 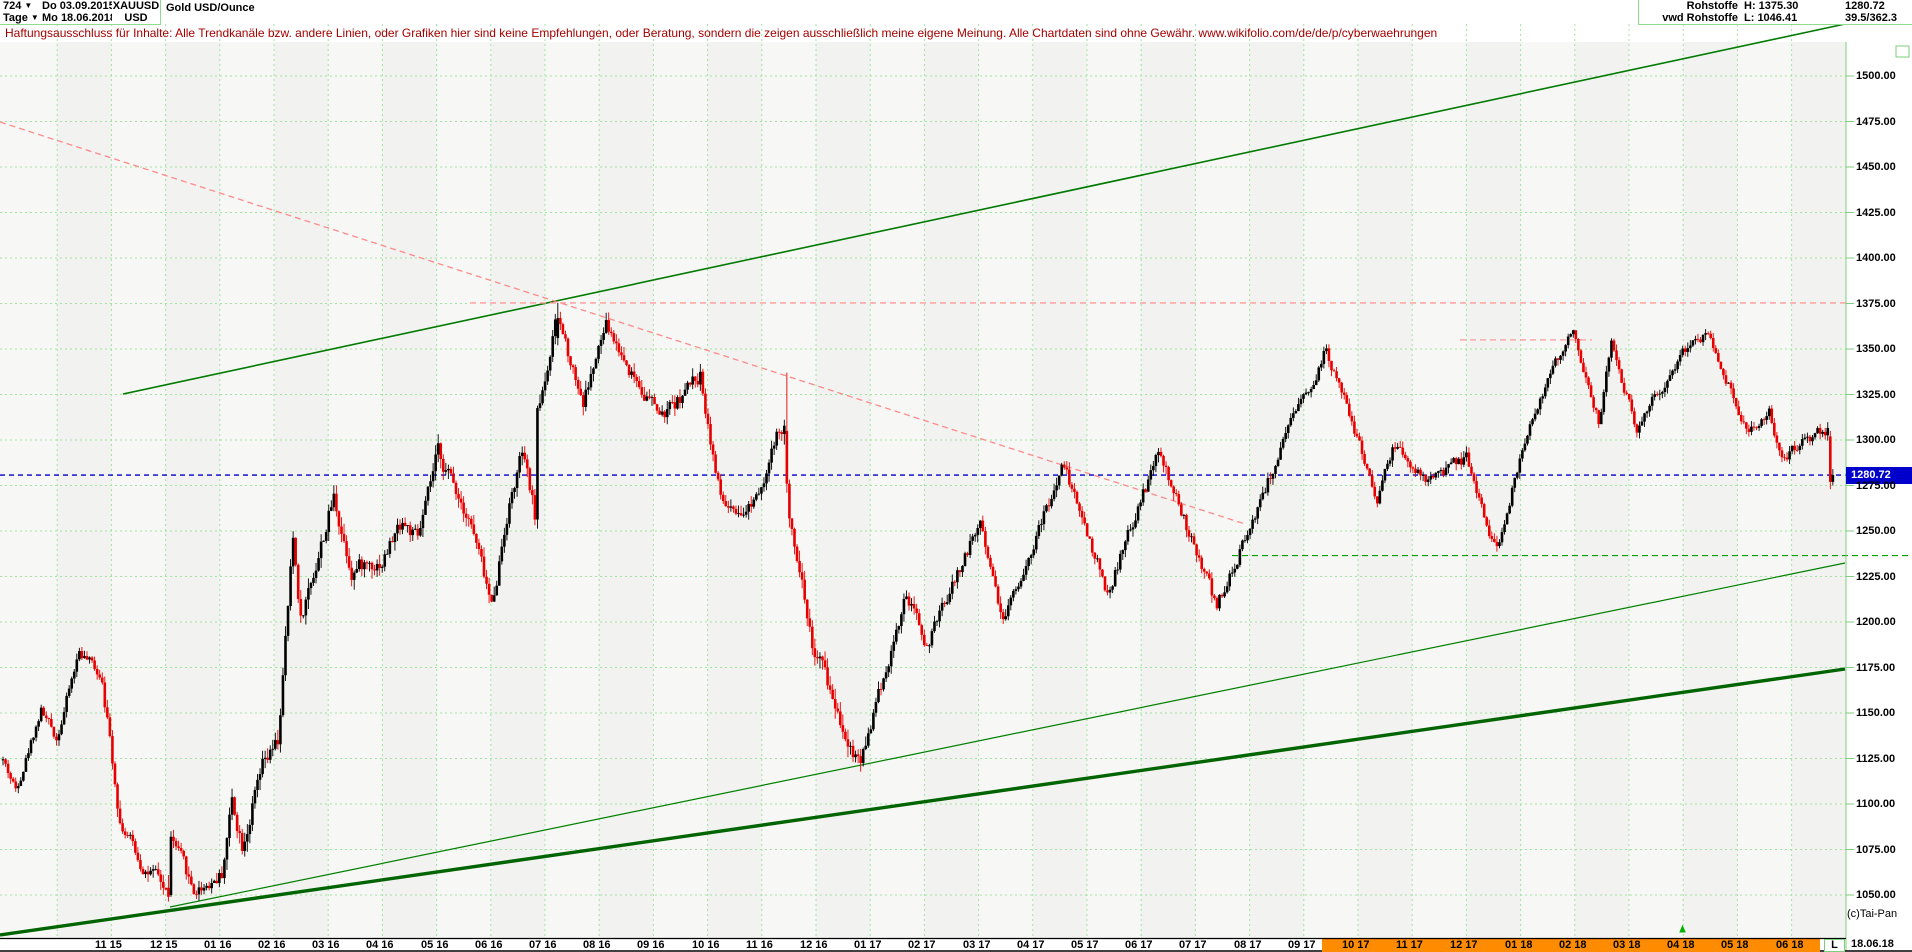 What do you see at coordinates (1876, 850) in the screenshot?
I see `y-axis-label: 1075.00` at bounding box center [1876, 850].